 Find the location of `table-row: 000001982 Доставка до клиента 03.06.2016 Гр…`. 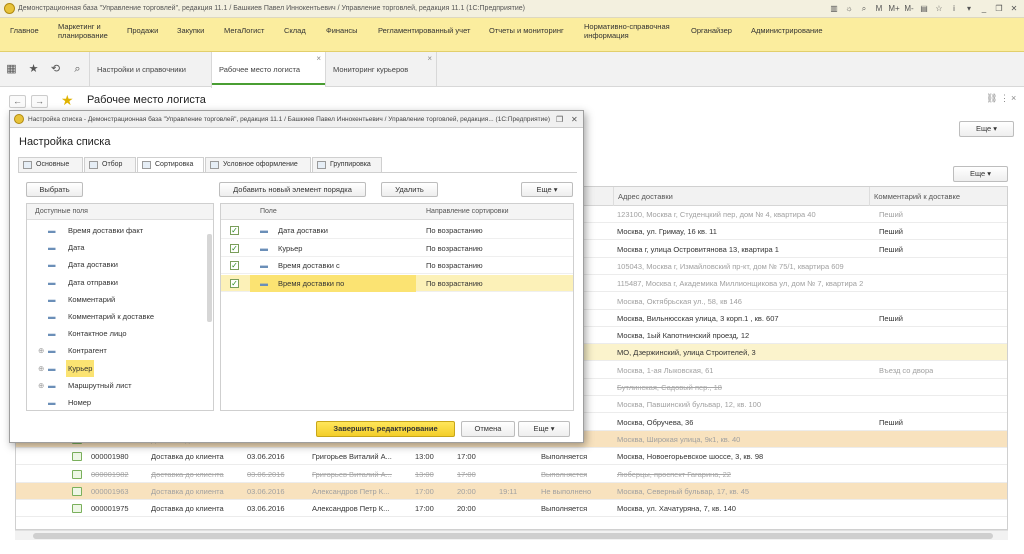

table-row: 000001982 Доставка до клиента 03.06.2016 Гр… is located at coordinates (511, 474).